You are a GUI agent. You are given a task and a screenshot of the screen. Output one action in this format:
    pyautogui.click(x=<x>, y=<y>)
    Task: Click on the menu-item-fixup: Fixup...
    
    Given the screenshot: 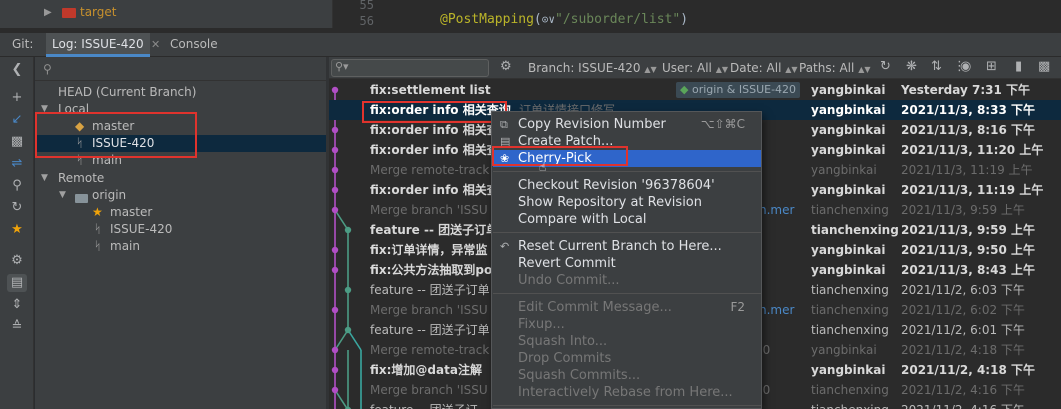 What is the action you would take?
    pyautogui.click(x=627, y=324)
    